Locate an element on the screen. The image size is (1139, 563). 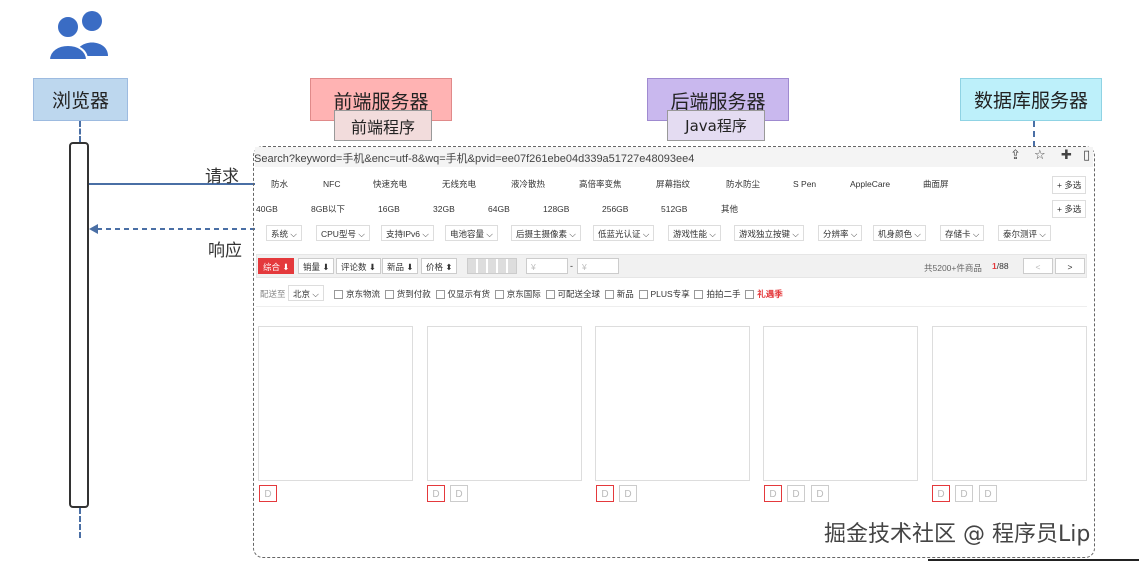
share-icon: ⇪ is located at coordinates (1015, 155).